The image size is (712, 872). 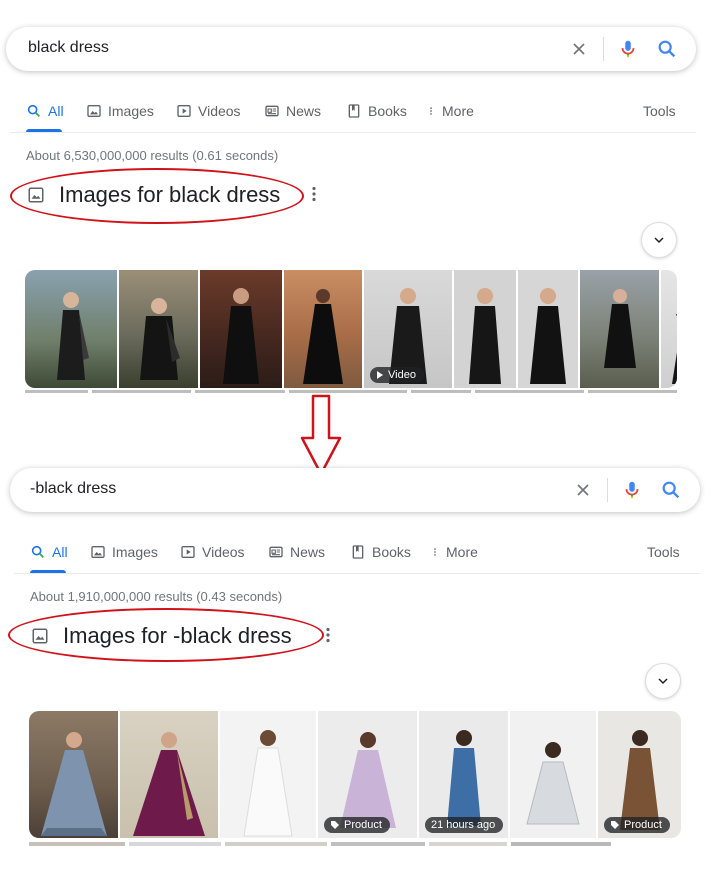 I want to click on time-badge: 21 hours ago, so click(x=464, y=825).